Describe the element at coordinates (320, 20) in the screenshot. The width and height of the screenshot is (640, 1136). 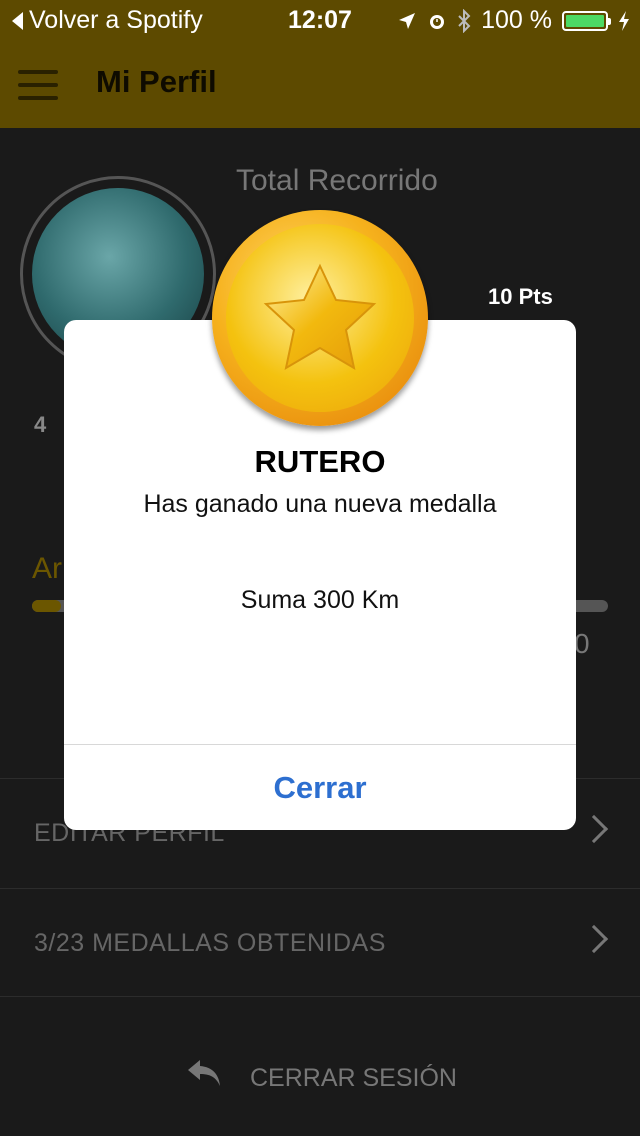
I see `status-bar: Volver a Spotify 12:07 100 %` at that location.